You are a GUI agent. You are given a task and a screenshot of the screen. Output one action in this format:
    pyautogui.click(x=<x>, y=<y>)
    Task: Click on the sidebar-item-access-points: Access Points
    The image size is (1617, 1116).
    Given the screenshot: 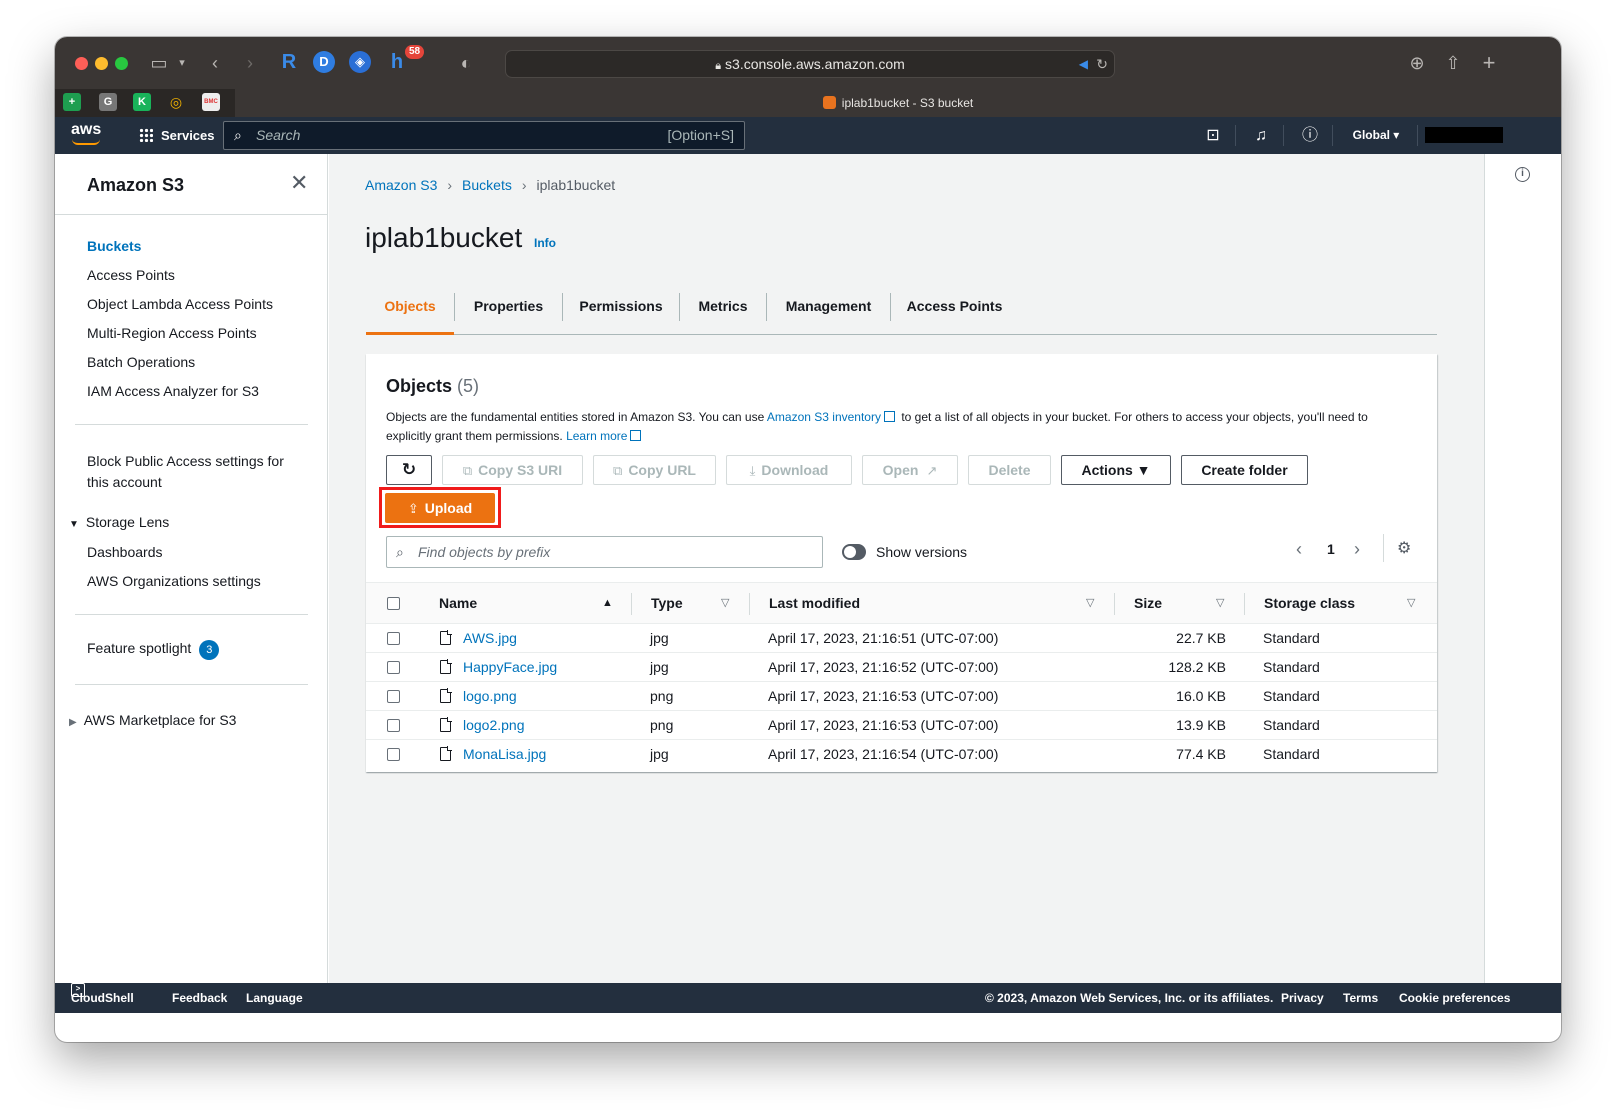 What is the action you would take?
    pyautogui.click(x=131, y=275)
    